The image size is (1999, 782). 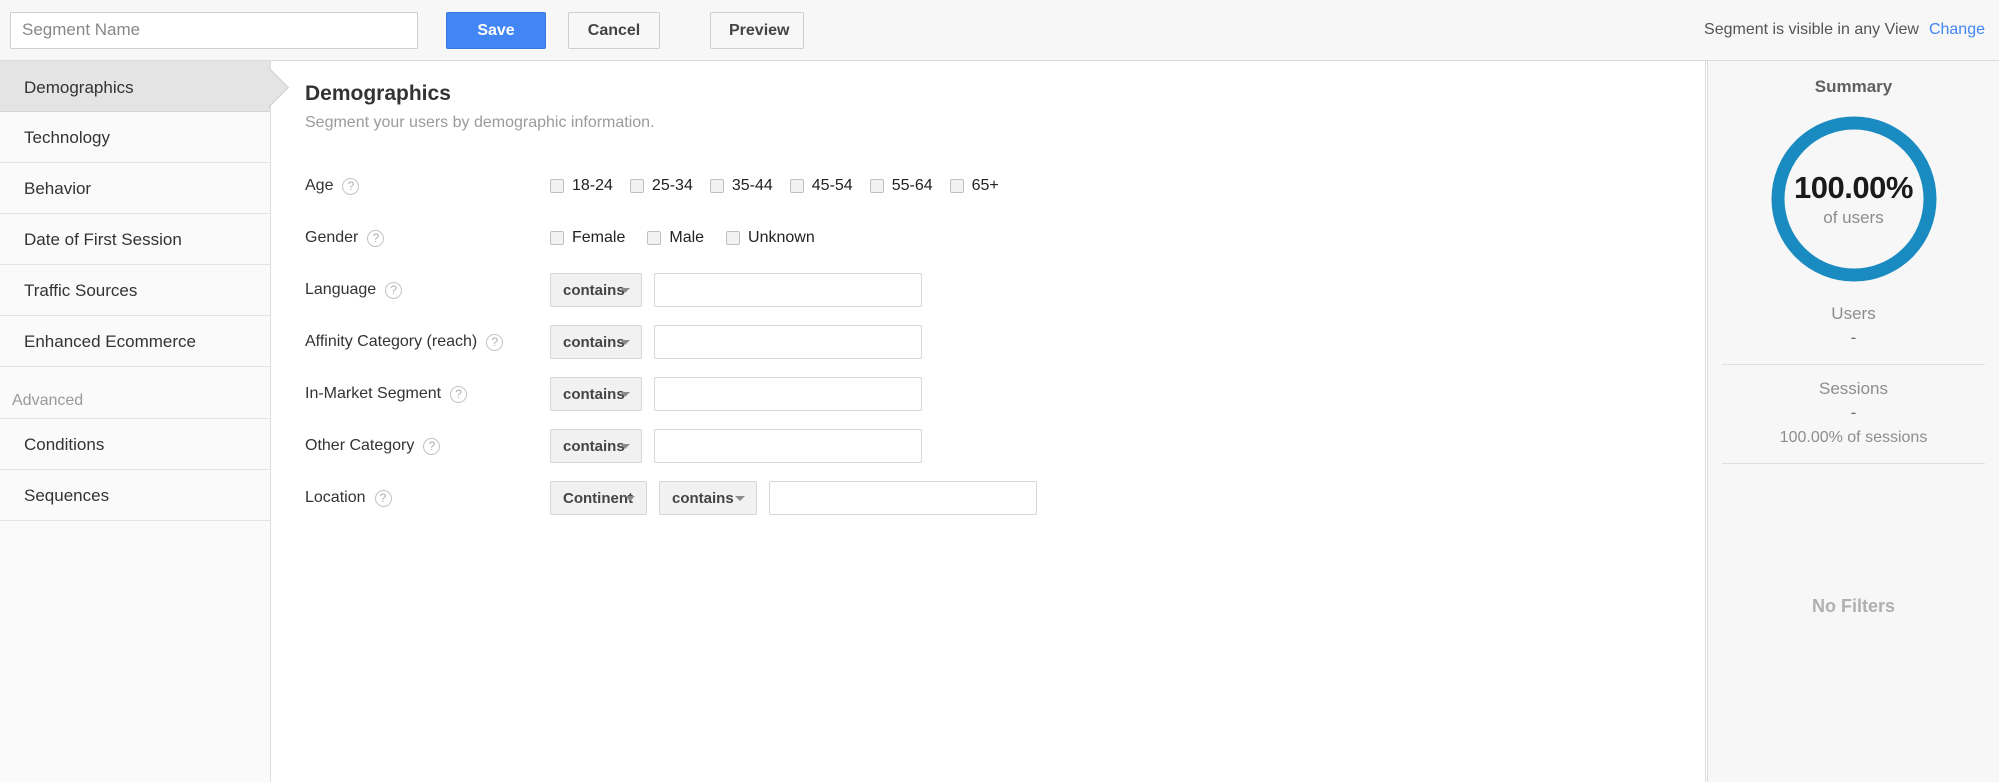 I want to click on no-filters-message: No Filters, so click(x=1853, y=606).